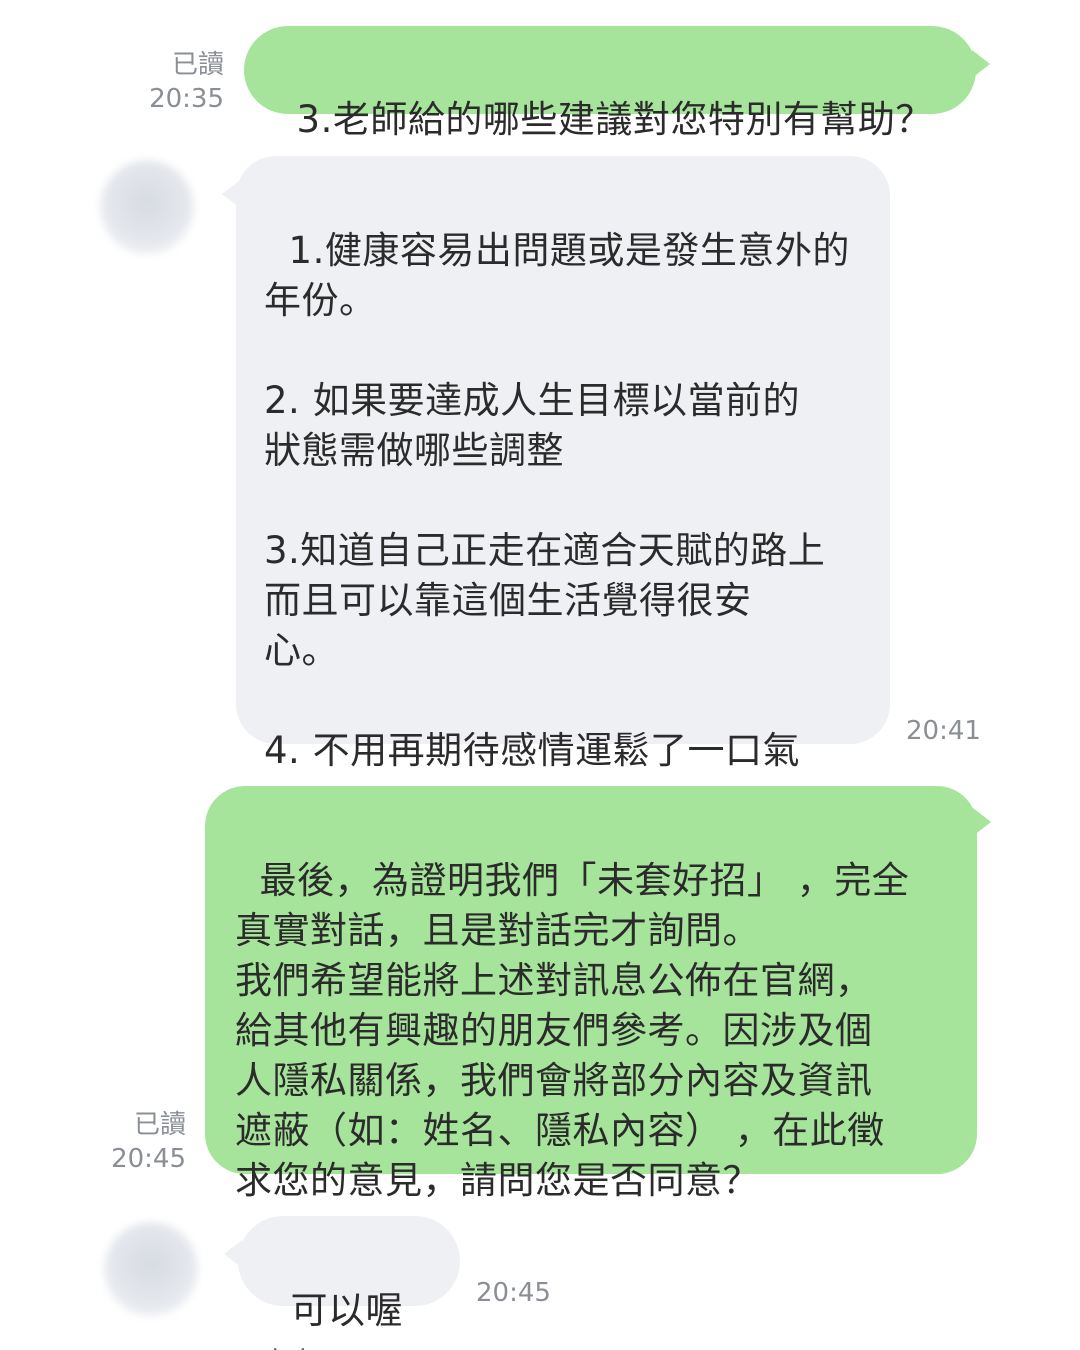 The image size is (1080, 1350). Describe the element at coordinates (145, 1142) in the screenshot. I see `message-3-meta: 已讀 20:45` at that location.